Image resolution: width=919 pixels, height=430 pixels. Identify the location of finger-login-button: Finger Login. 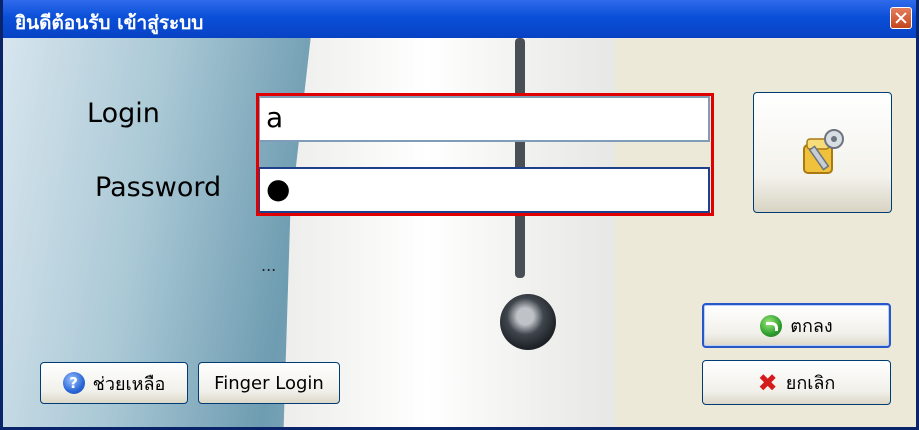
(269, 383).